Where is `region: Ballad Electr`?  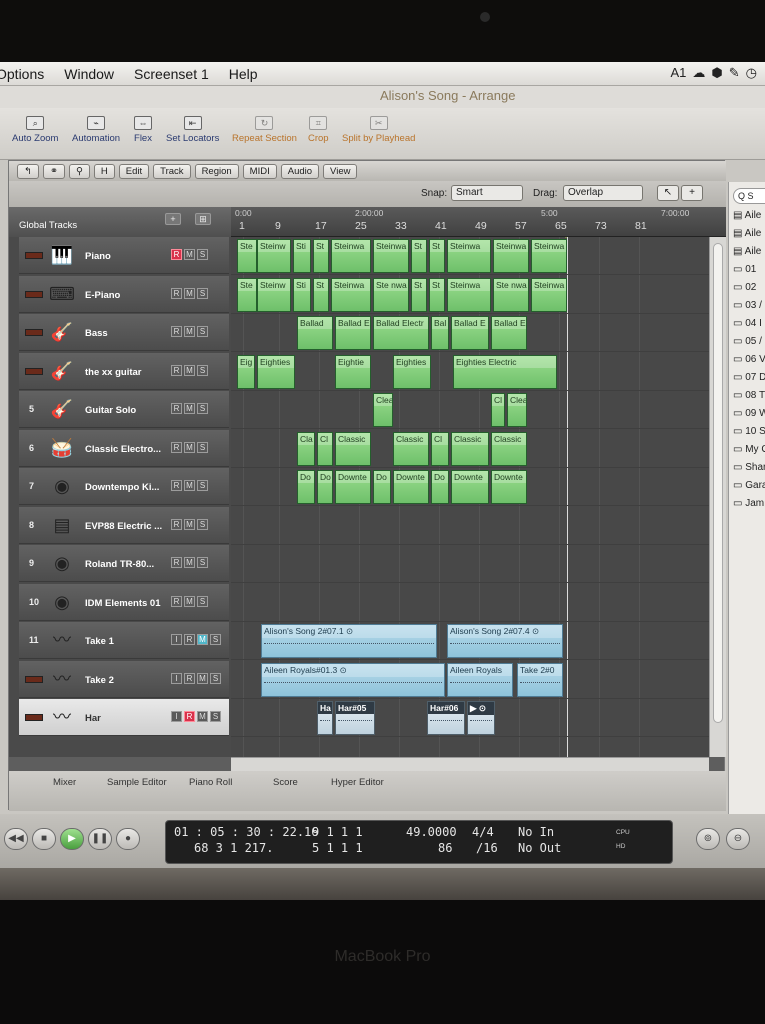 region: Ballad Electr is located at coordinates (401, 333).